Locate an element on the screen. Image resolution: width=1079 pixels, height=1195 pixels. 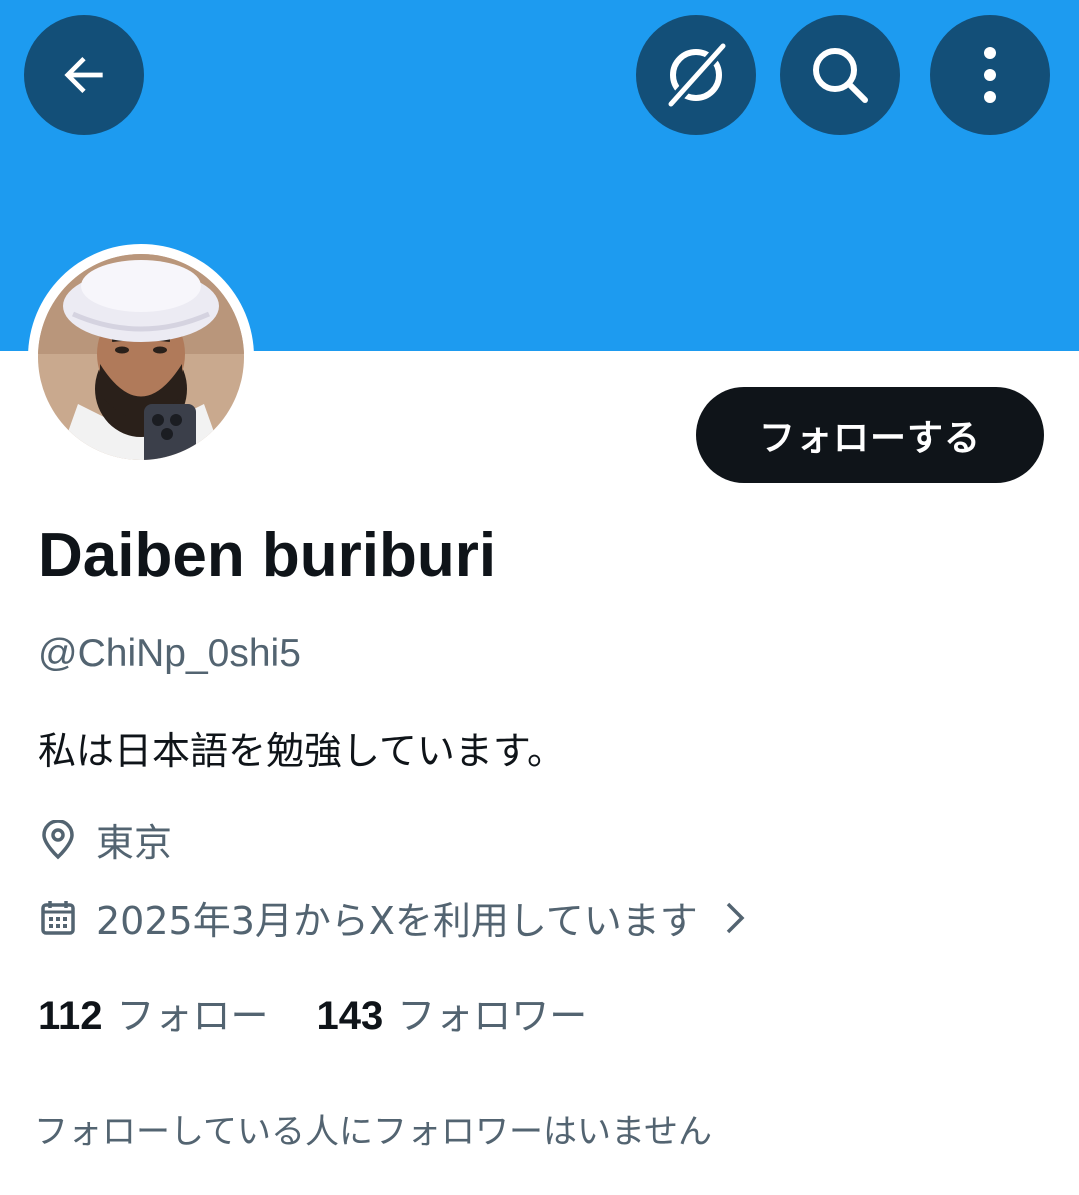
more-vertical-icon is located at coordinates (990, 75).